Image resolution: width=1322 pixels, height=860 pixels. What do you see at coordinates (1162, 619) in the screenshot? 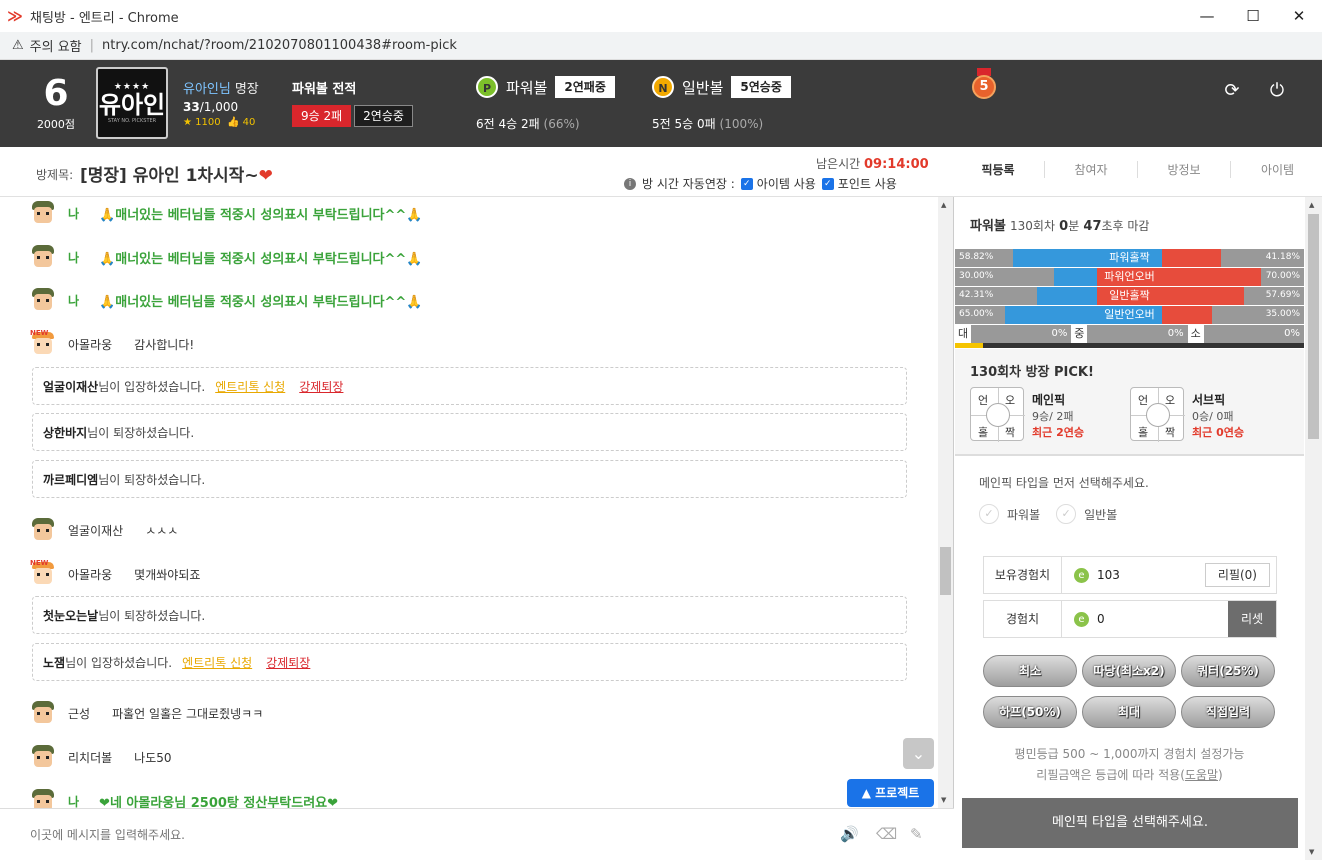
I see `exp-input: 0` at bounding box center [1162, 619].